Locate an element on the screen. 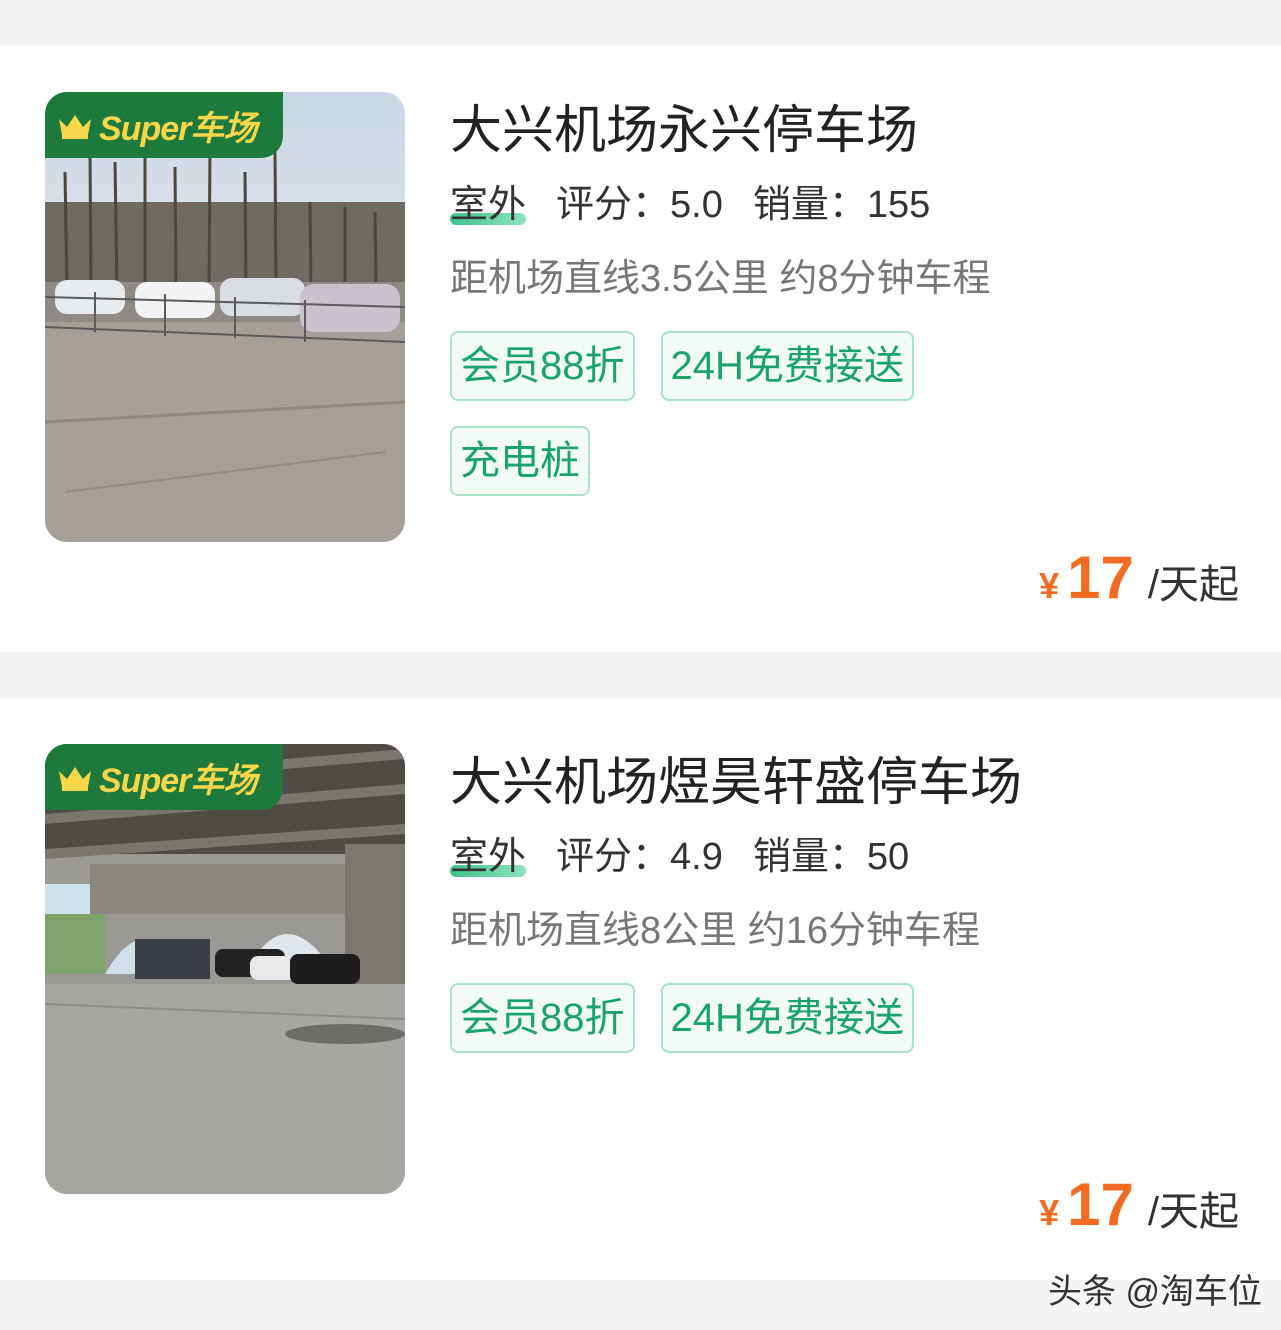  distance-text: 距机场直线3.5公里 约8分钟车程 is located at coordinates (720, 279).